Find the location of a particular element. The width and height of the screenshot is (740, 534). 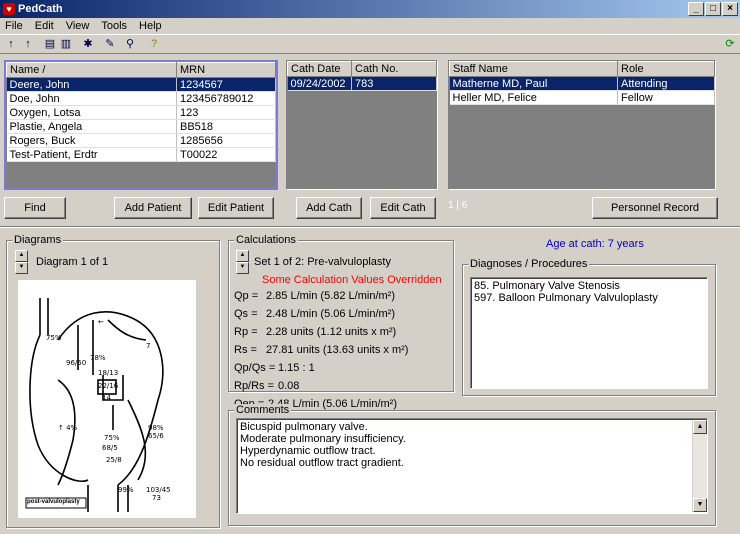

menu-help: Help is located at coordinates (150, 26).